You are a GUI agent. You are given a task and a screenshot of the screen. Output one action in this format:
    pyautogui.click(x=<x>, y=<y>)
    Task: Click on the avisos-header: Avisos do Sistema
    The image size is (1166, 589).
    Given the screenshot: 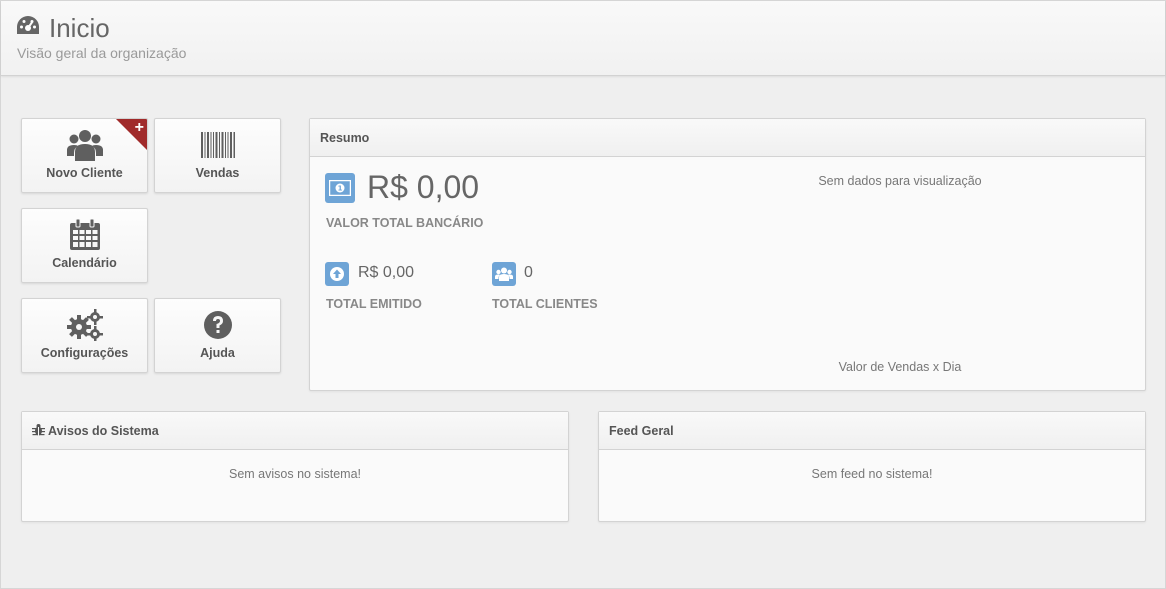 What is the action you would take?
    pyautogui.click(x=295, y=431)
    